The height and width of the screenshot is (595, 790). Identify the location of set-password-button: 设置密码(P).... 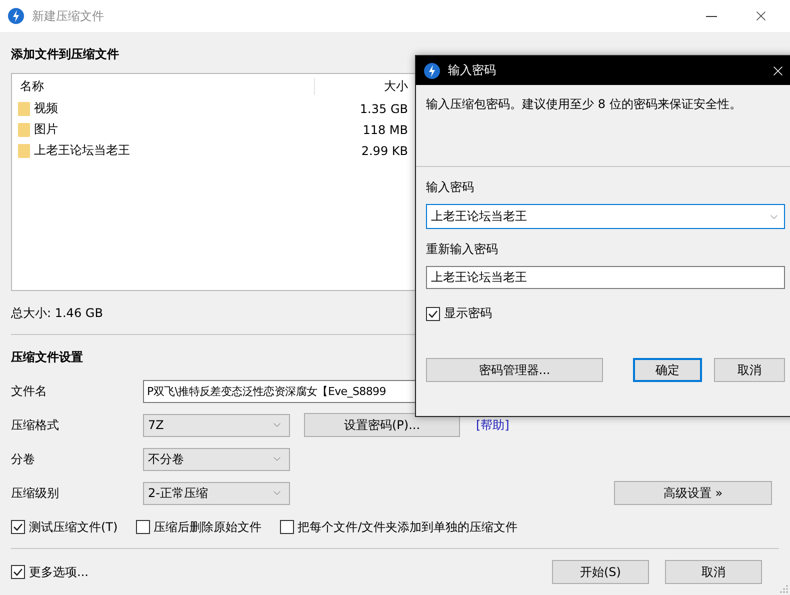
(382, 425).